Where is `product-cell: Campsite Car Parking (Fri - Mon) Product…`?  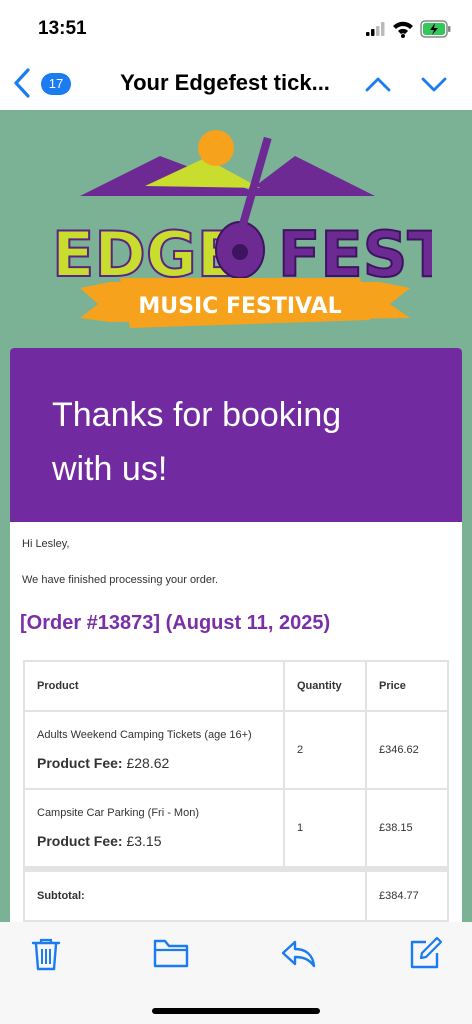
product-cell: Campsite Car Parking (Fri - Mon) Product… is located at coordinates (154, 829).